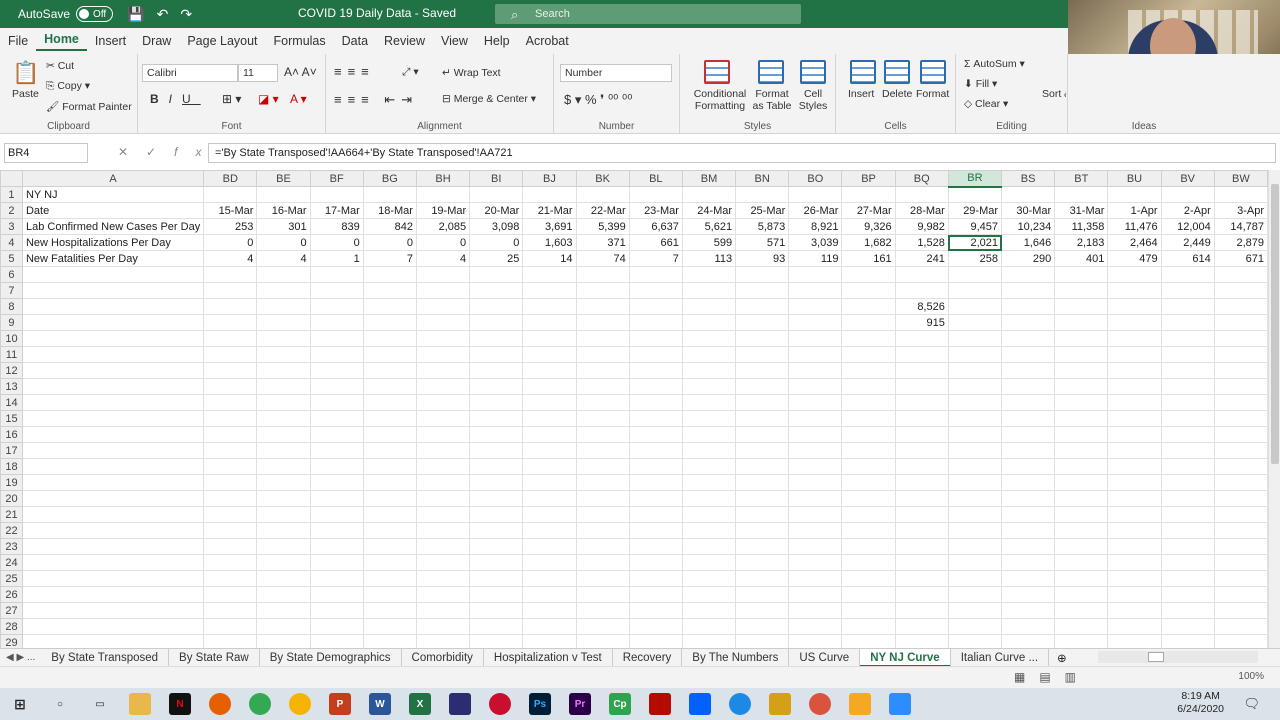 The width and height of the screenshot is (1280, 720). I want to click on cell: 22-Mar, so click(602, 210).